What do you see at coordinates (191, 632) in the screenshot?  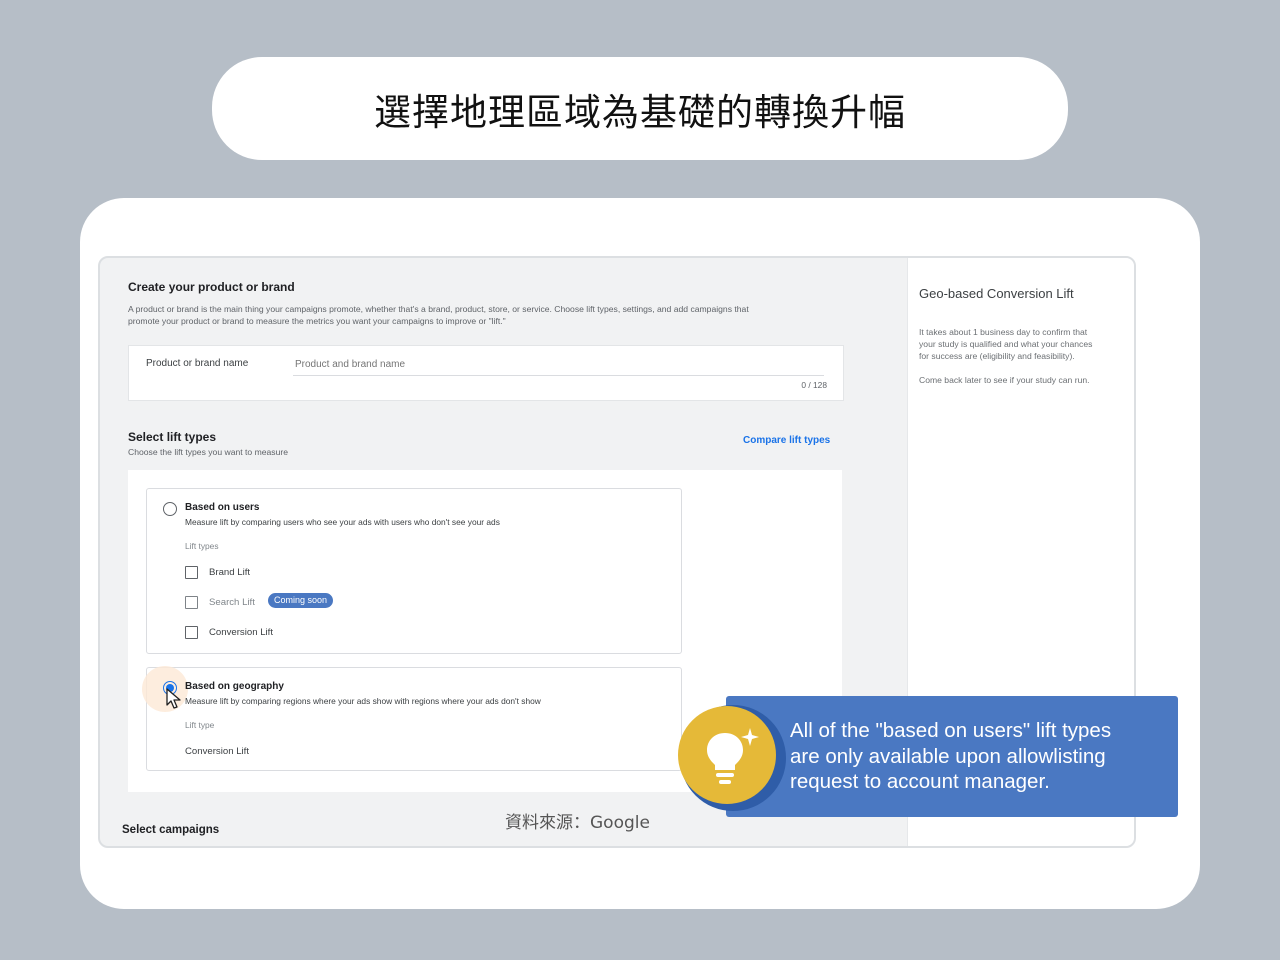 I see `conversion-lift-checkbox` at bounding box center [191, 632].